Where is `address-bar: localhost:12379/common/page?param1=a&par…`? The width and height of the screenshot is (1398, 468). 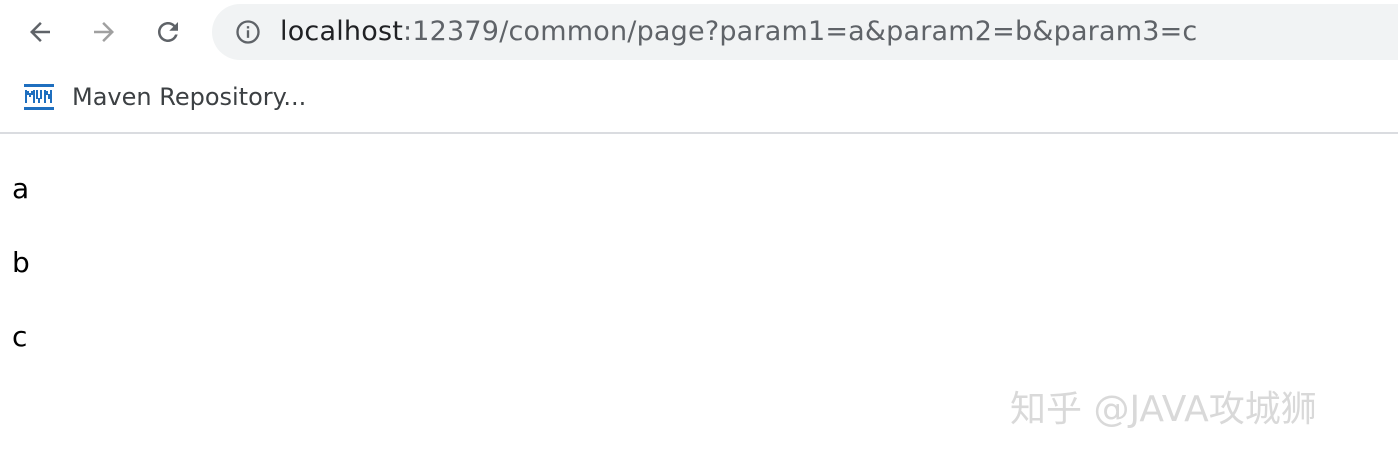
address-bar: localhost:12379/common/page?param1=a&par… is located at coordinates (805, 32).